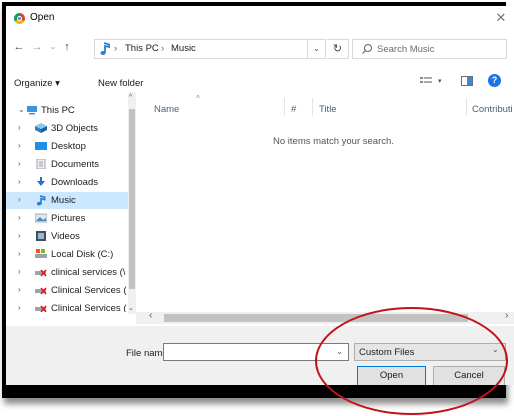  What do you see at coordinates (58, 110) in the screenshot?
I see `tree-label: This PC` at bounding box center [58, 110].